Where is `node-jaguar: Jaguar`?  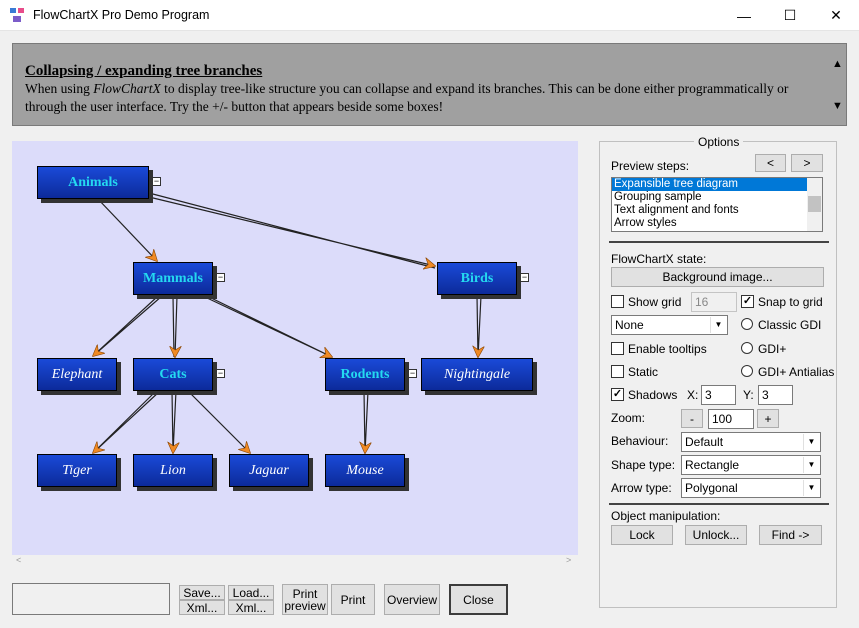
node-jaguar: Jaguar is located at coordinates (269, 470).